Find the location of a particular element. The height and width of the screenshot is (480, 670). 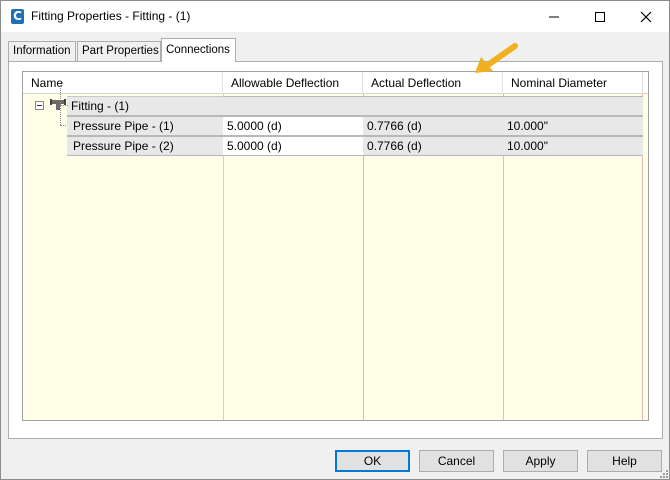

resize-grip-icon is located at coordinates (664, 474).